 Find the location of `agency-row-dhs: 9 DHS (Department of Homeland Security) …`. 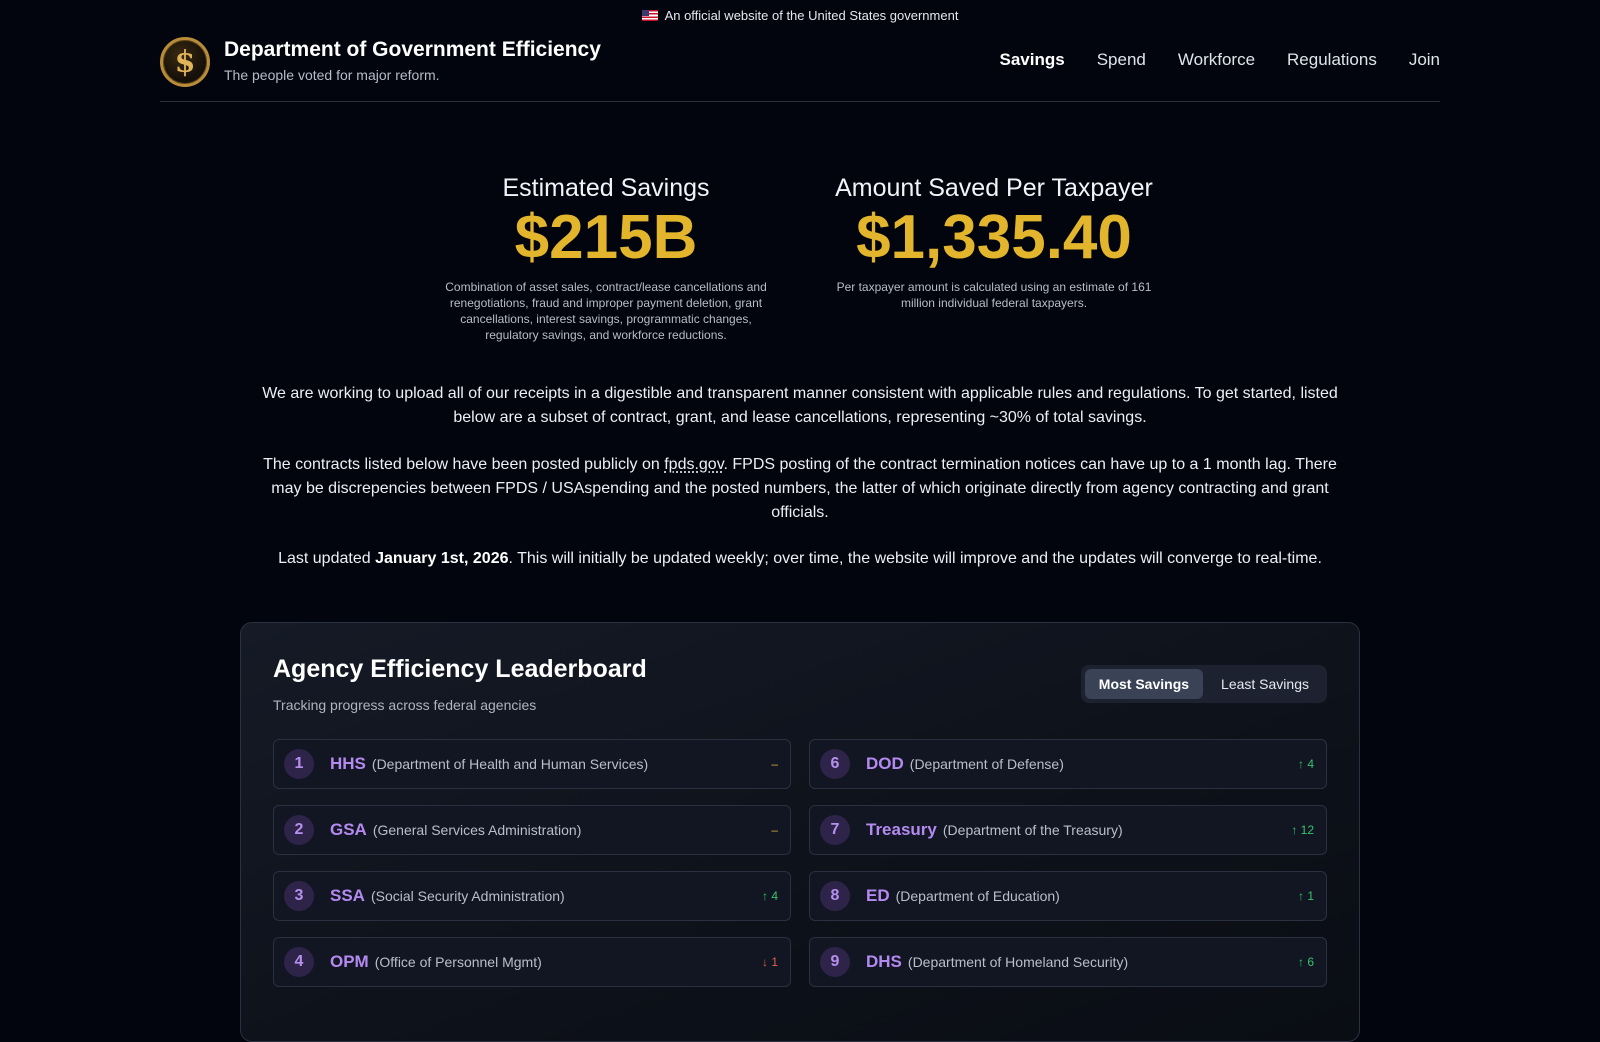

agency-row-dhs: 9 DHS (Department of Homeland Security) … is located at coordinates (1068, 962).